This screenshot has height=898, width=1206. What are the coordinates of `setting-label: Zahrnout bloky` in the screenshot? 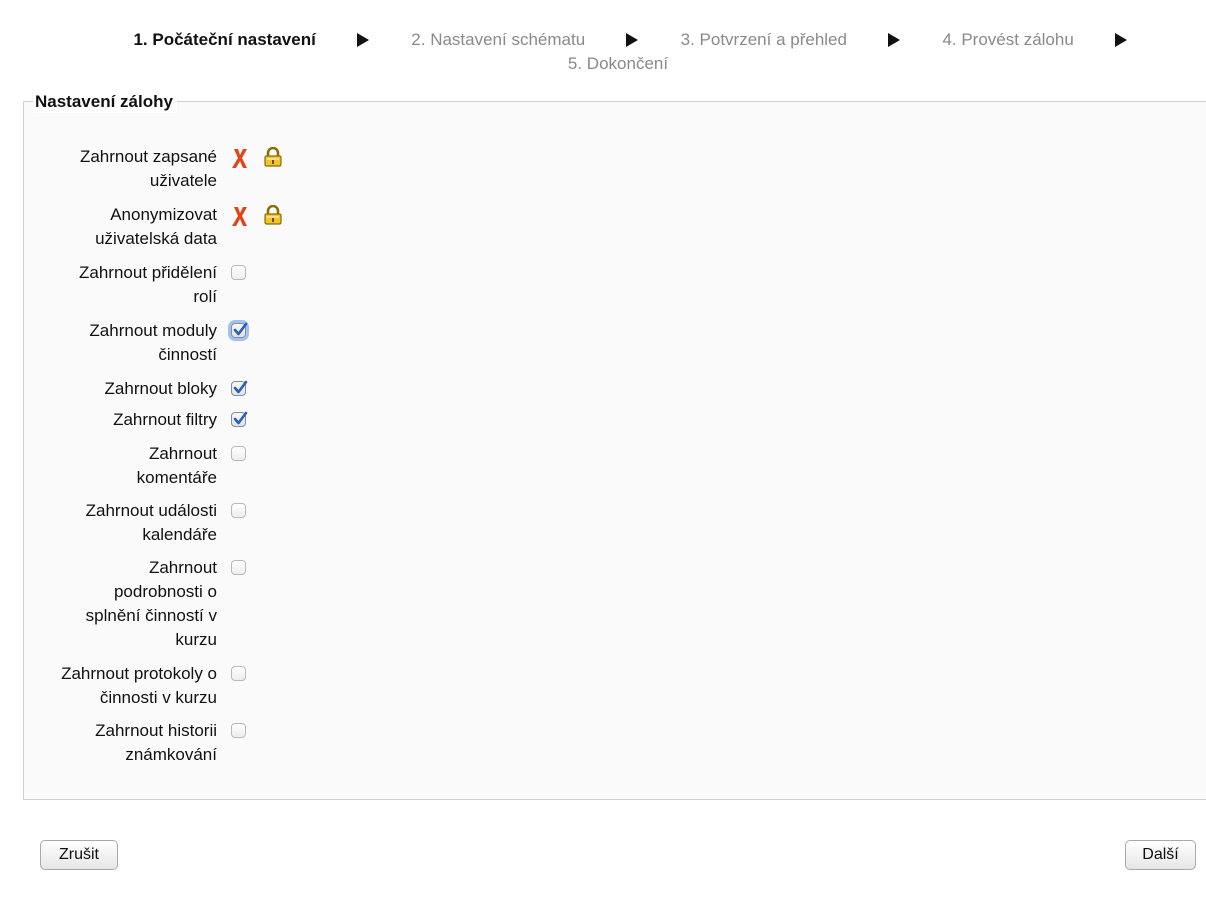 It's located at (160, 388).